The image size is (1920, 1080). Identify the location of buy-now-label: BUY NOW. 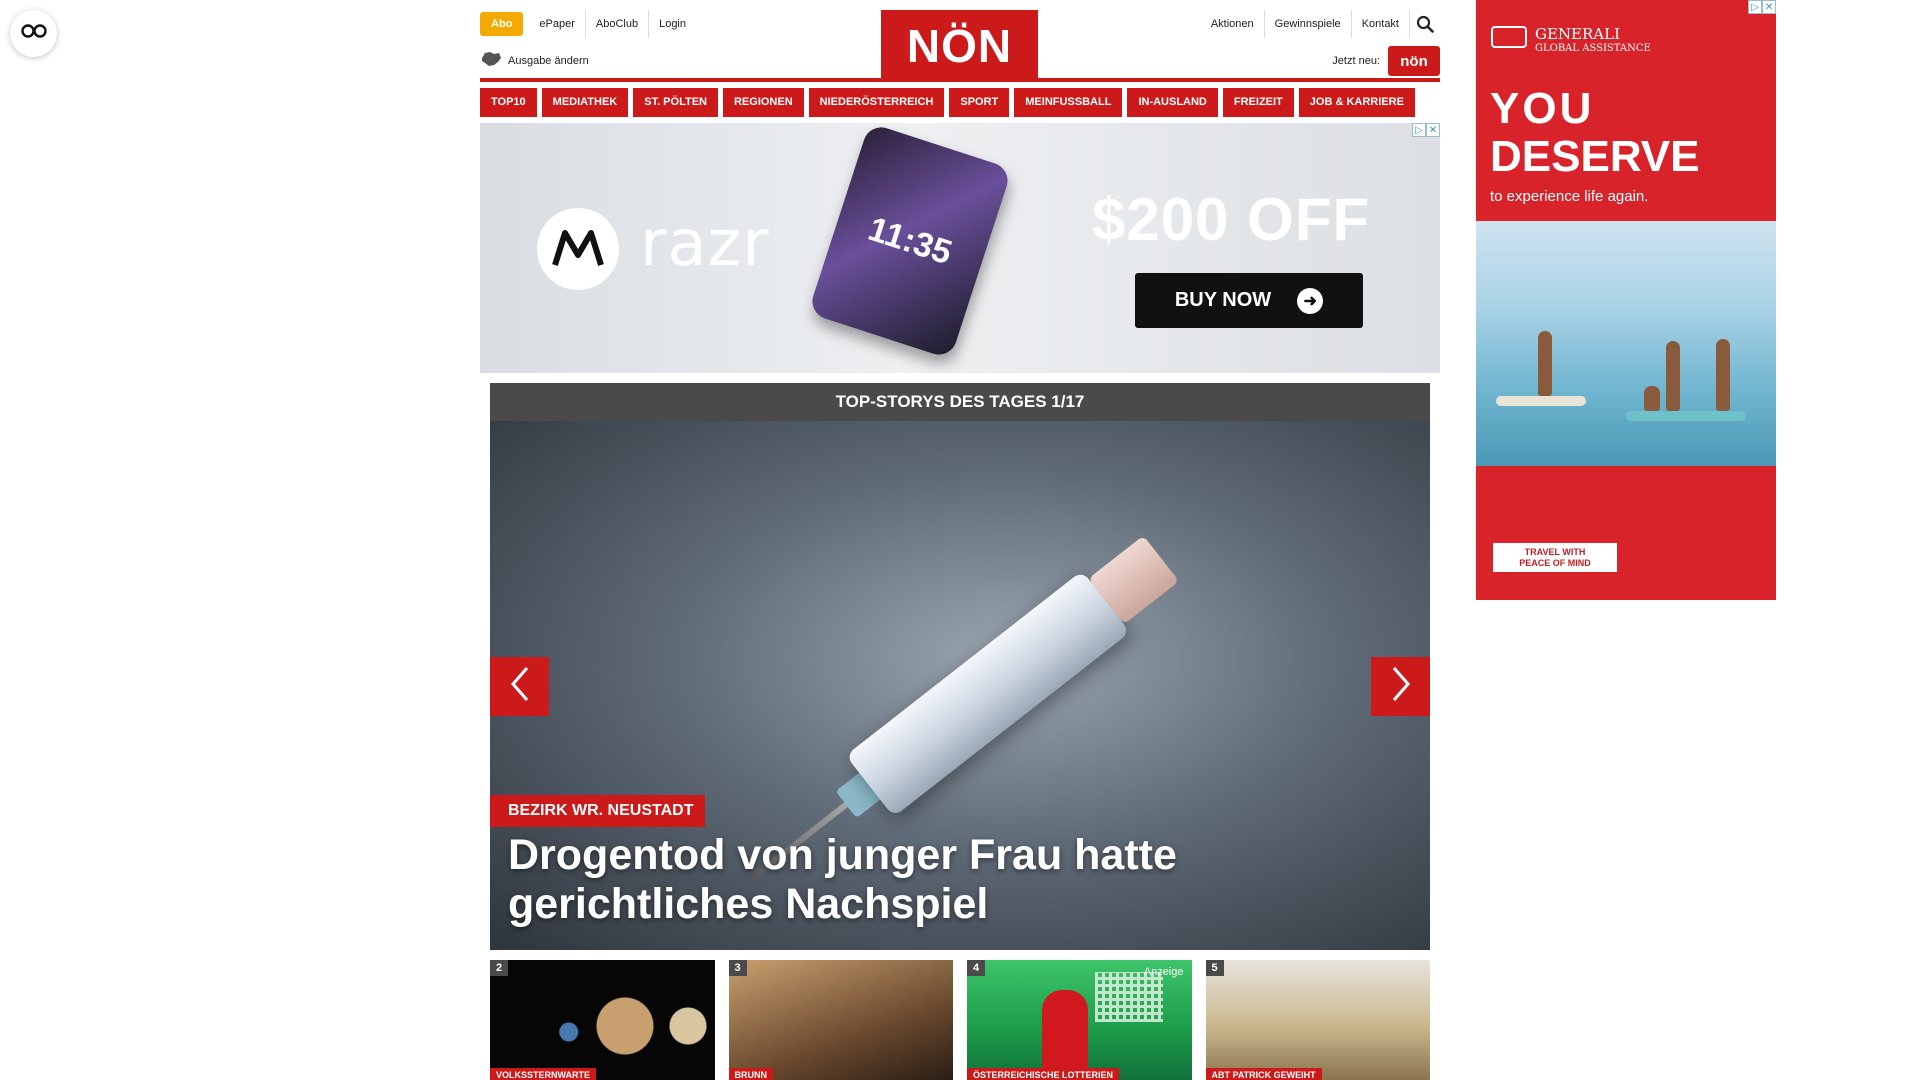
(1223, 300).